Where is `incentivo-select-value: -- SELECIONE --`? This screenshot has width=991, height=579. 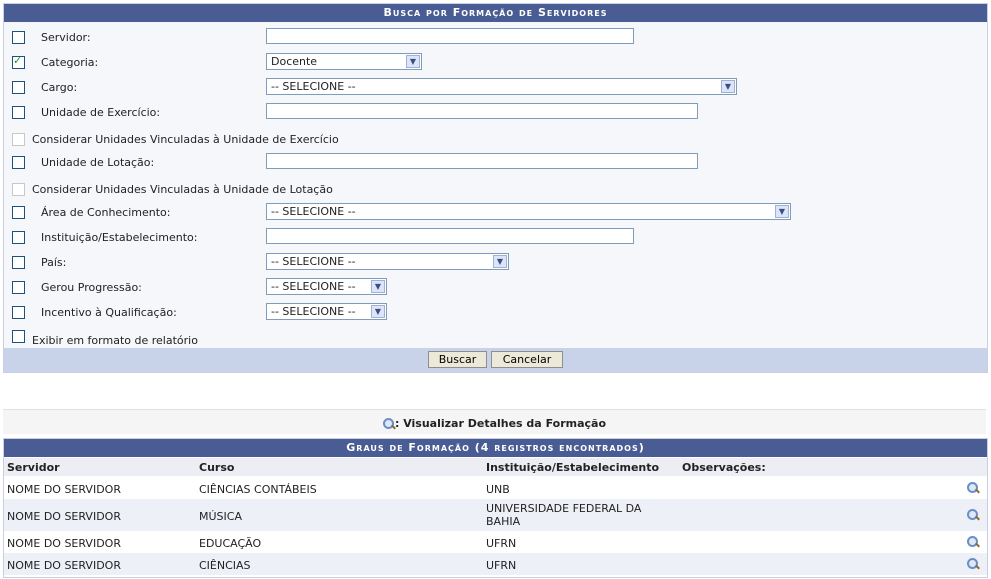
incentivo-select-value: -- SELECIONE -- is located at coordinates (313, 311).